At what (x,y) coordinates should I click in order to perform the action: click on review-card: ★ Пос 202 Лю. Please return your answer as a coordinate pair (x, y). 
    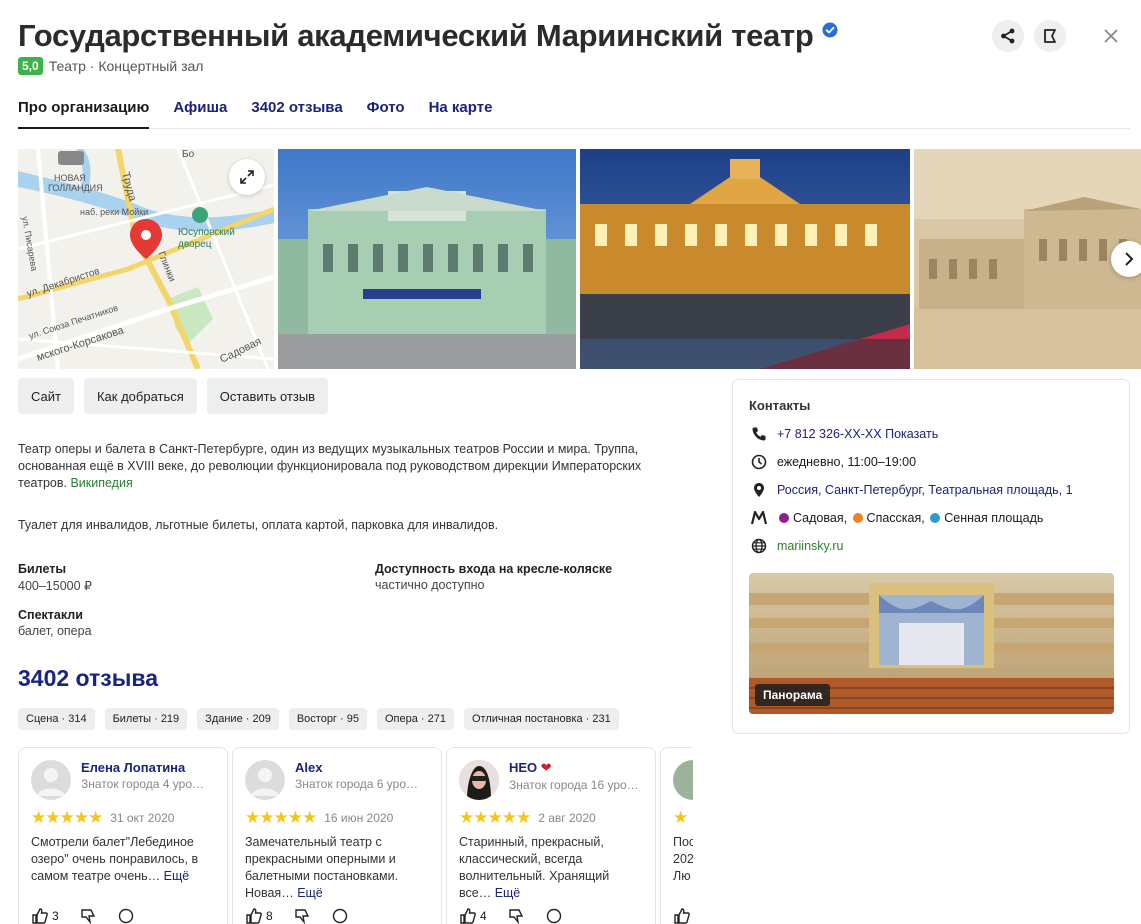
    Looking at the image, I should click on (676, 835).